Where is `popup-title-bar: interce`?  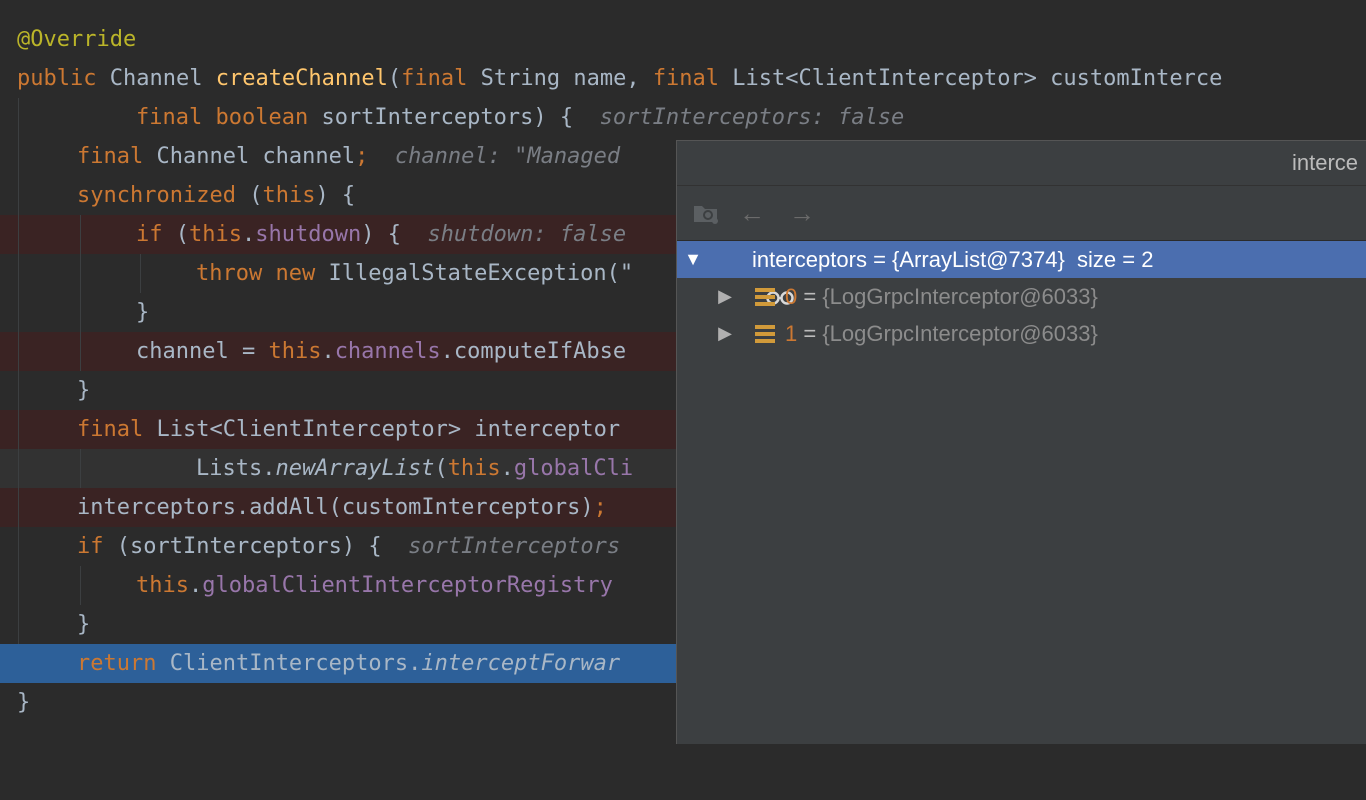
popup-title-bar: interce is located at coordinates (1021, 163).